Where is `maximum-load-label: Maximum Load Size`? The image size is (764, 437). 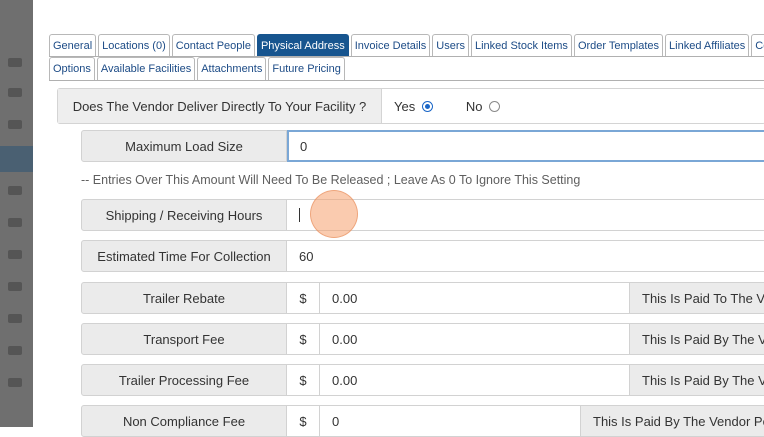
maximum-load-label: Maximum Load Size is located at coordinates (184, 146).